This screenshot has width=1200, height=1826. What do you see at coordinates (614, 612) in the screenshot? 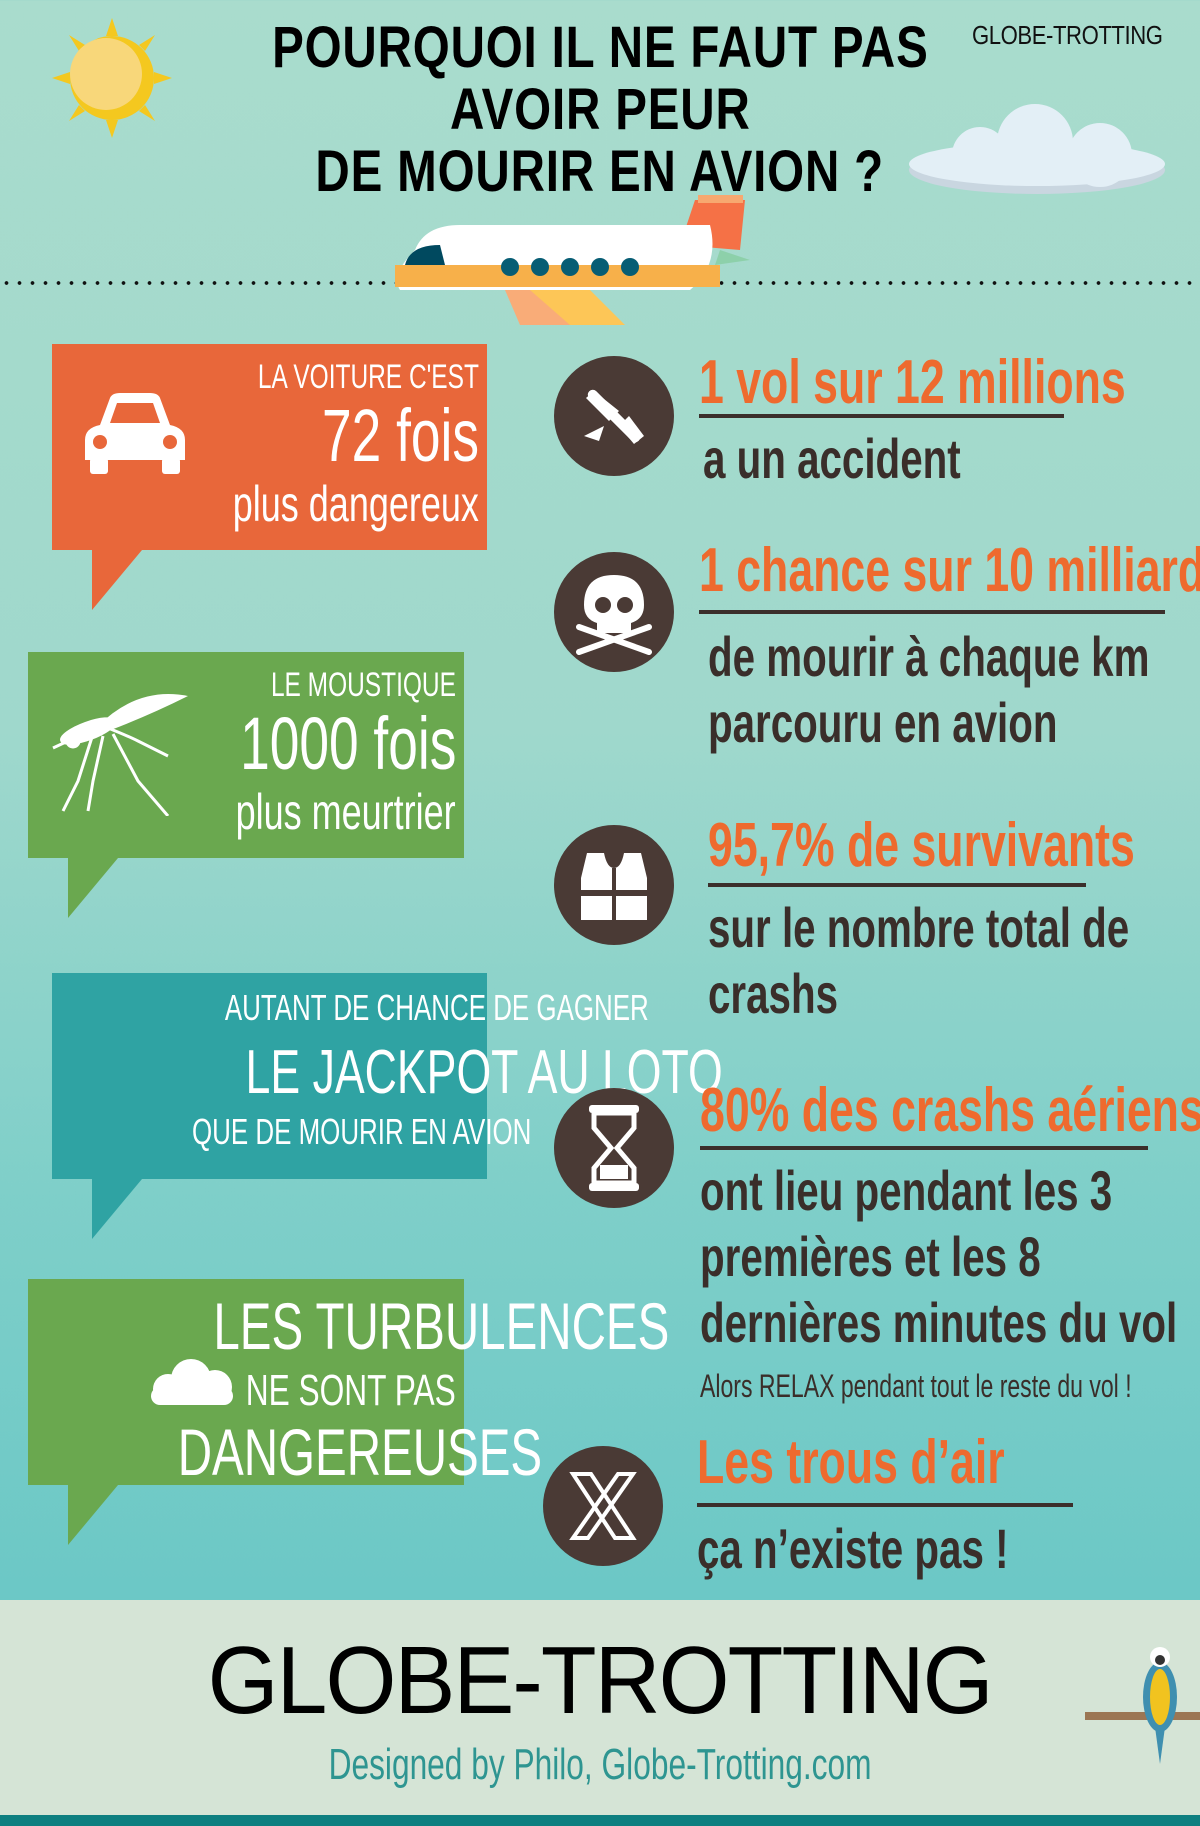
I see `skull-icon` at bounding box center [614, 612].